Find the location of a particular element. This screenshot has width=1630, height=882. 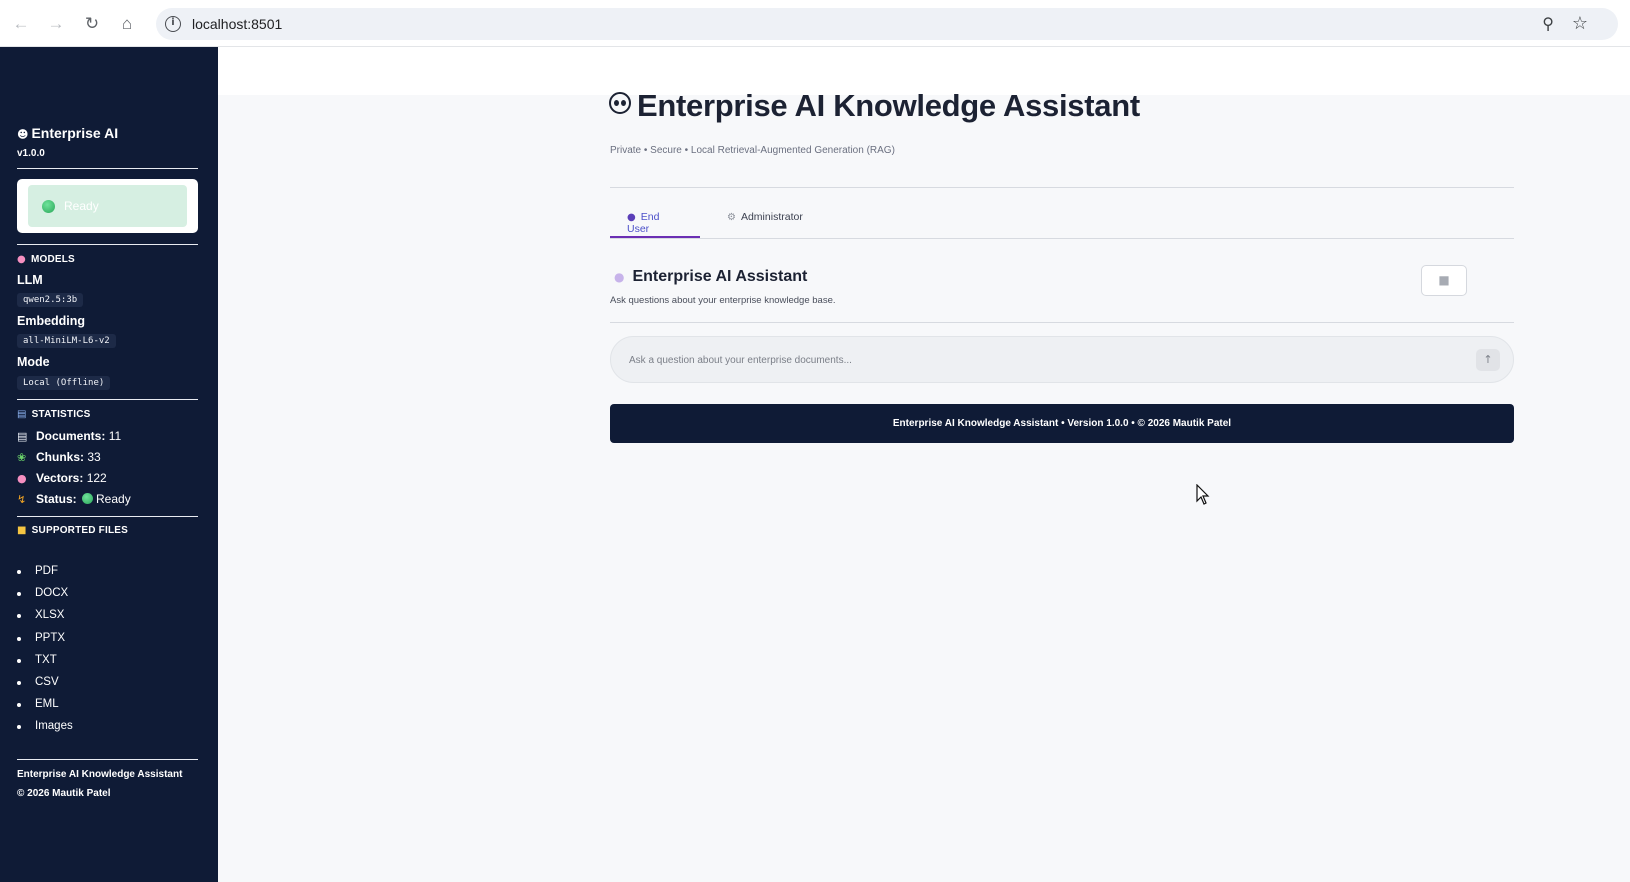

supported-files-header-text: SUPPORTED FILES is located at coordinates (80, 530).